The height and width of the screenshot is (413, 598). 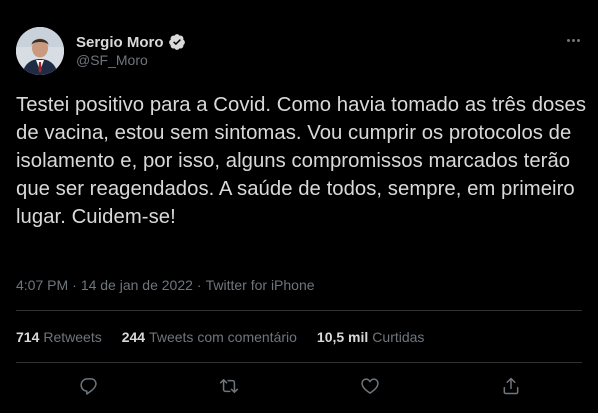 I want to click on reply-button, so click(x=89, y=386).